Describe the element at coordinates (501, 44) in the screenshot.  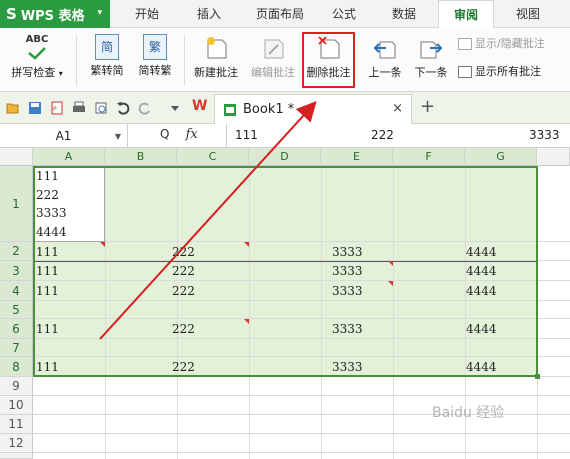
I see `show-hide-comment-button: 显示/隐藏批注` at that location.